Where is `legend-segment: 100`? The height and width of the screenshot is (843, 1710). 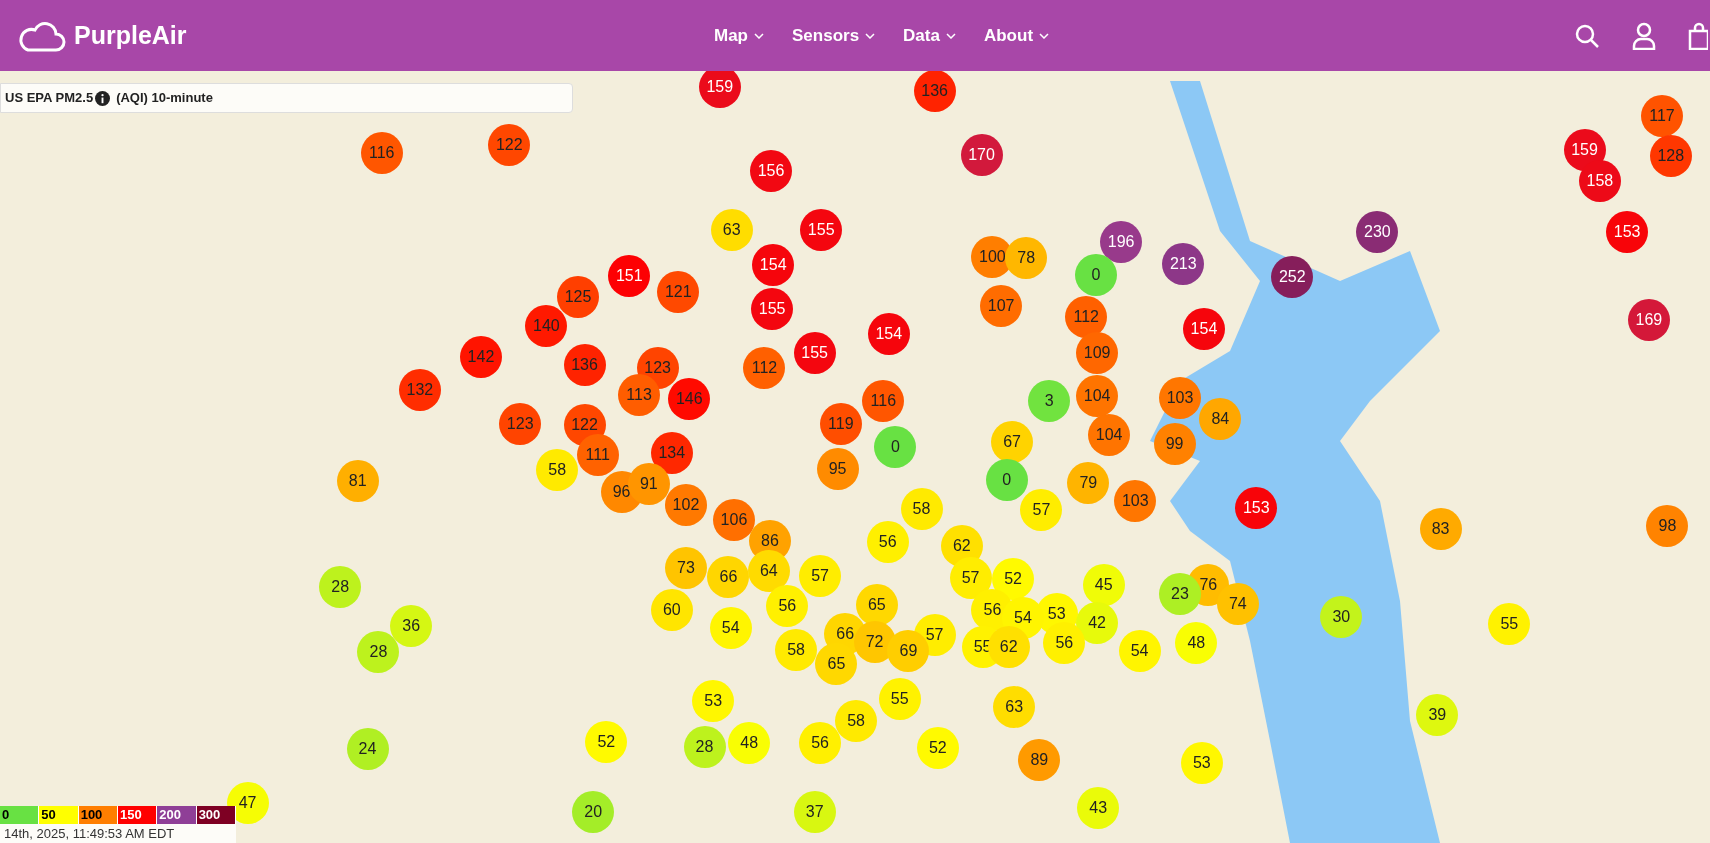
legend-segment: 100 is located at coordinates (98, 814).